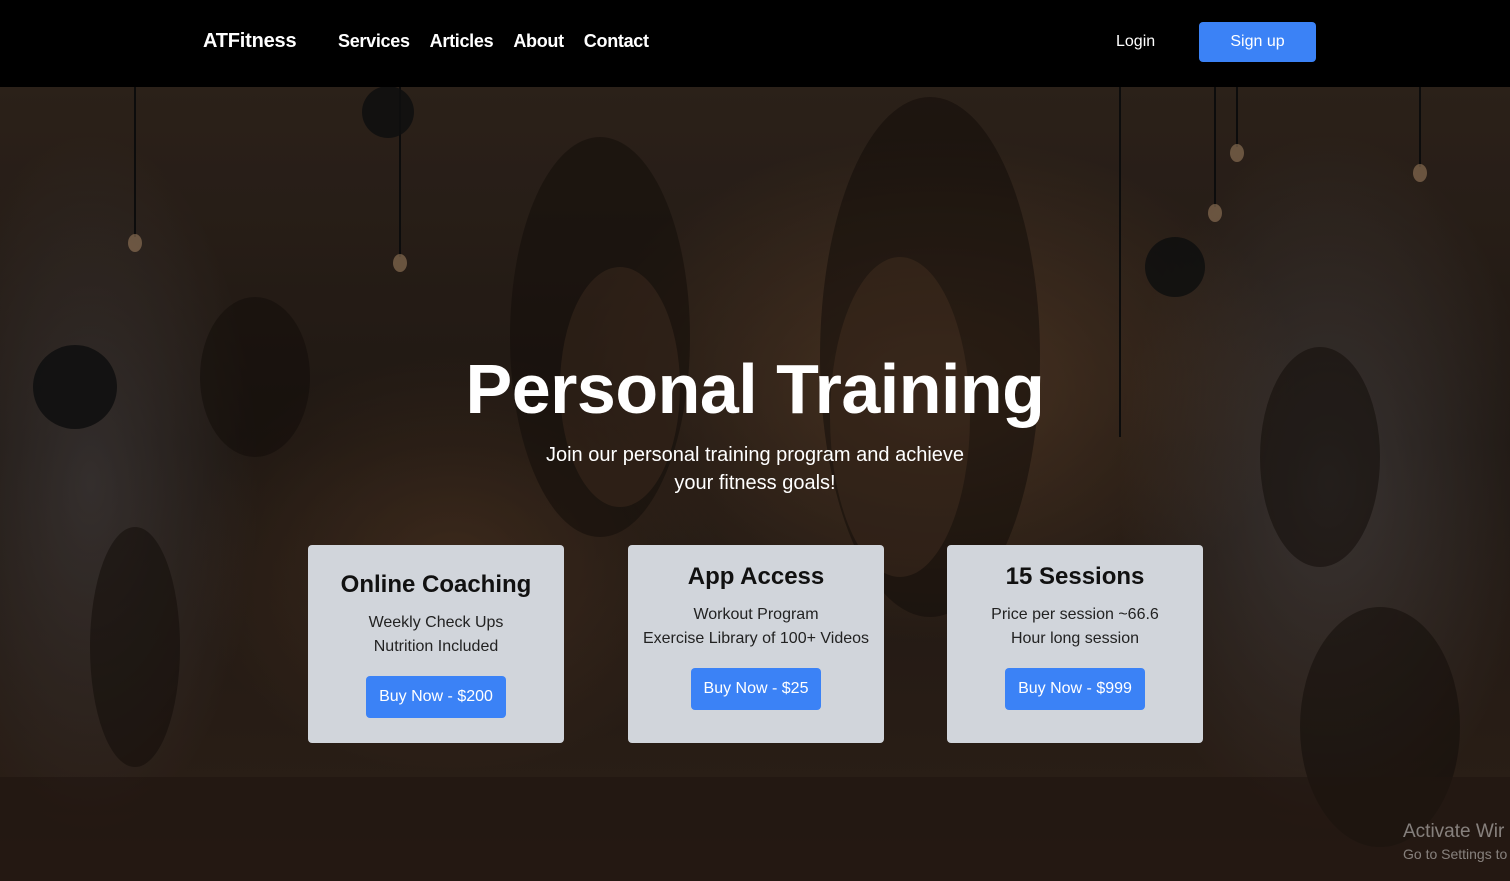  I want to click on buy-now-button-app-access: Buy Now - $25, so click(756, 689).